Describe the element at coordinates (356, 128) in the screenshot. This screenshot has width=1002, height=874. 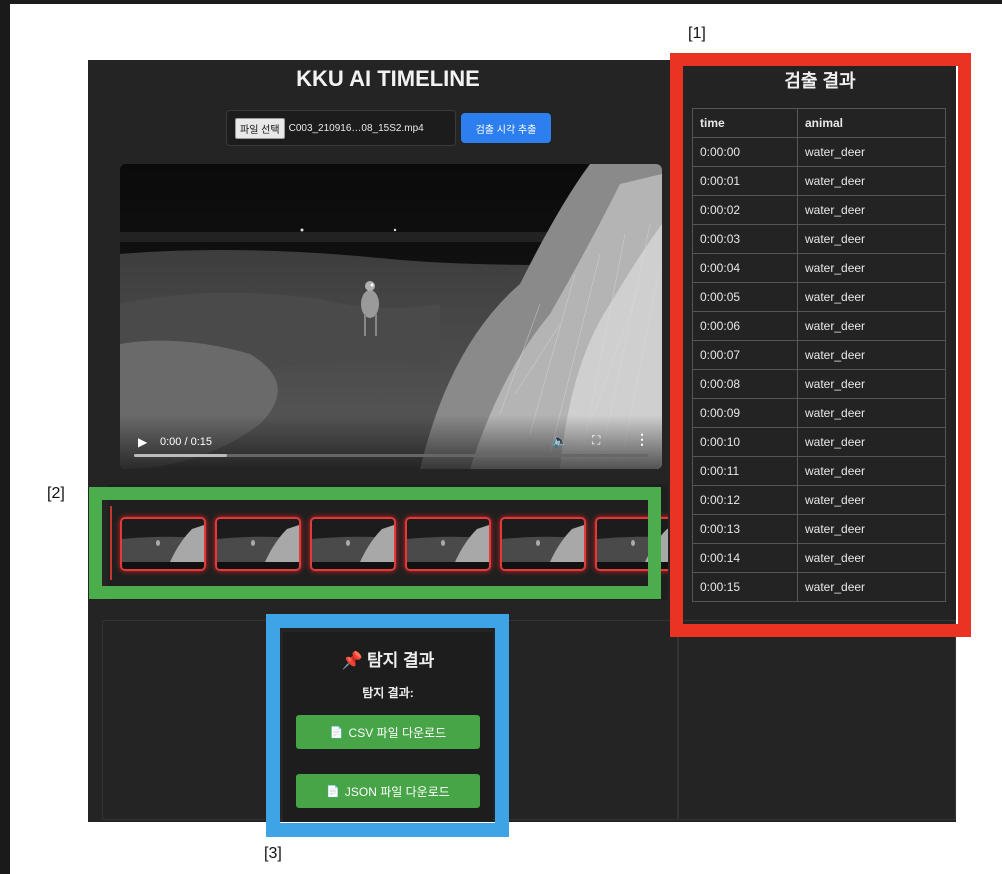
I see `selected-file-name: C003_210916…08_15S2.mp4` at that location.